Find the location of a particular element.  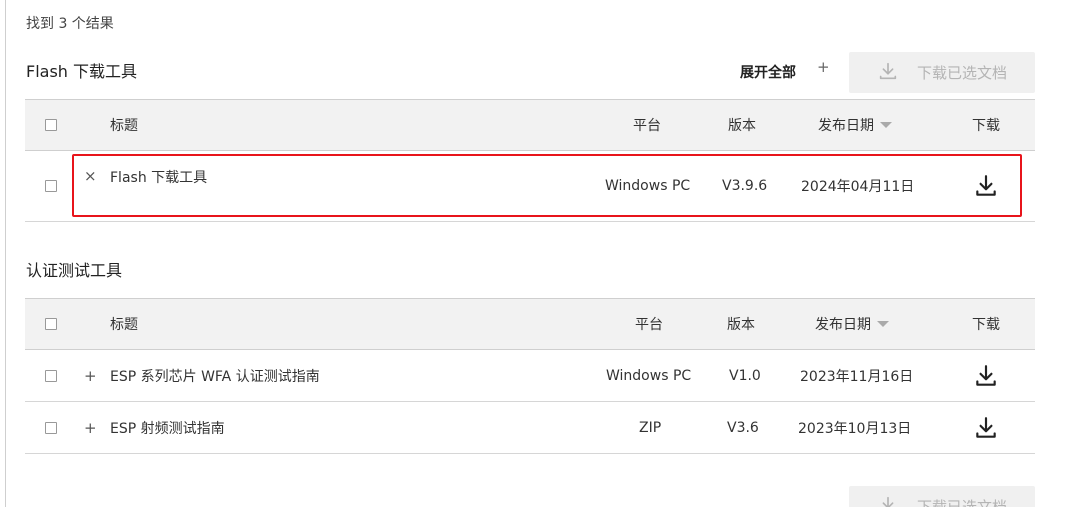

row-platform: ZIP is located at coordinates (650, 427).